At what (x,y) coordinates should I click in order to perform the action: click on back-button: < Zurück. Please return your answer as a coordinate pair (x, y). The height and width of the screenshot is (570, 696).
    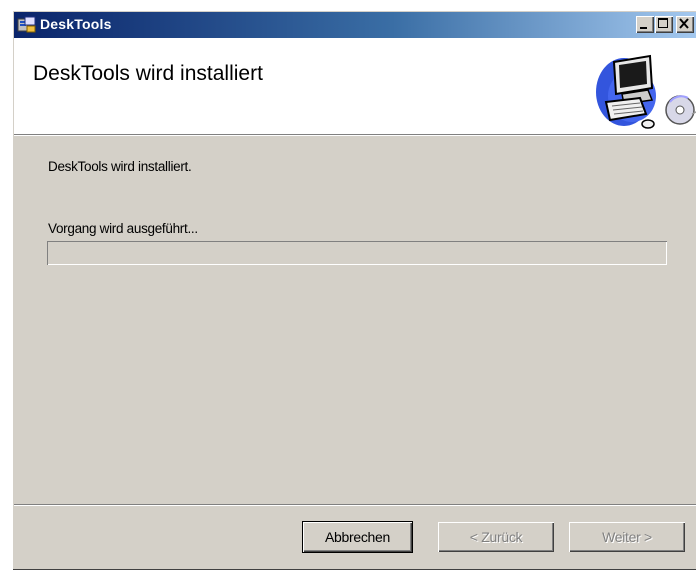
    Looking at the image, I should click on (496, 537).